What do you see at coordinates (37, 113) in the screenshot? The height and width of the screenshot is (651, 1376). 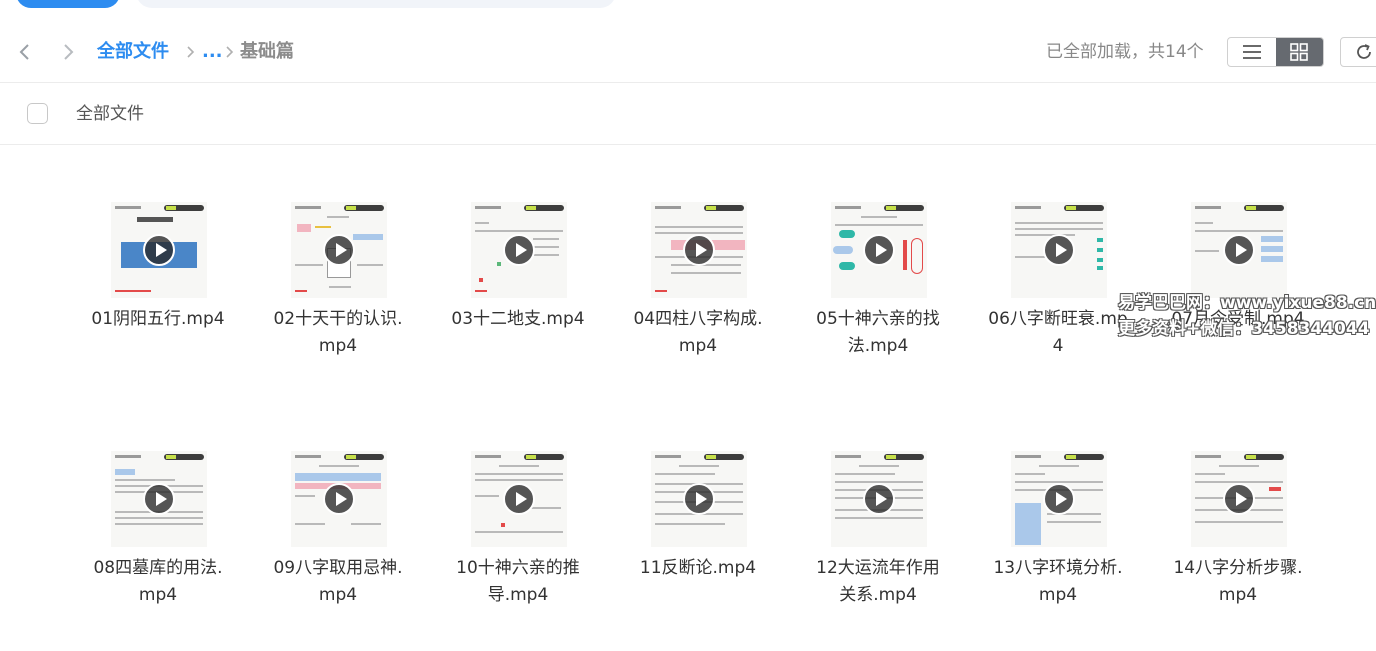 I see `select-all-checkbox` at bounding box center [37, 113].